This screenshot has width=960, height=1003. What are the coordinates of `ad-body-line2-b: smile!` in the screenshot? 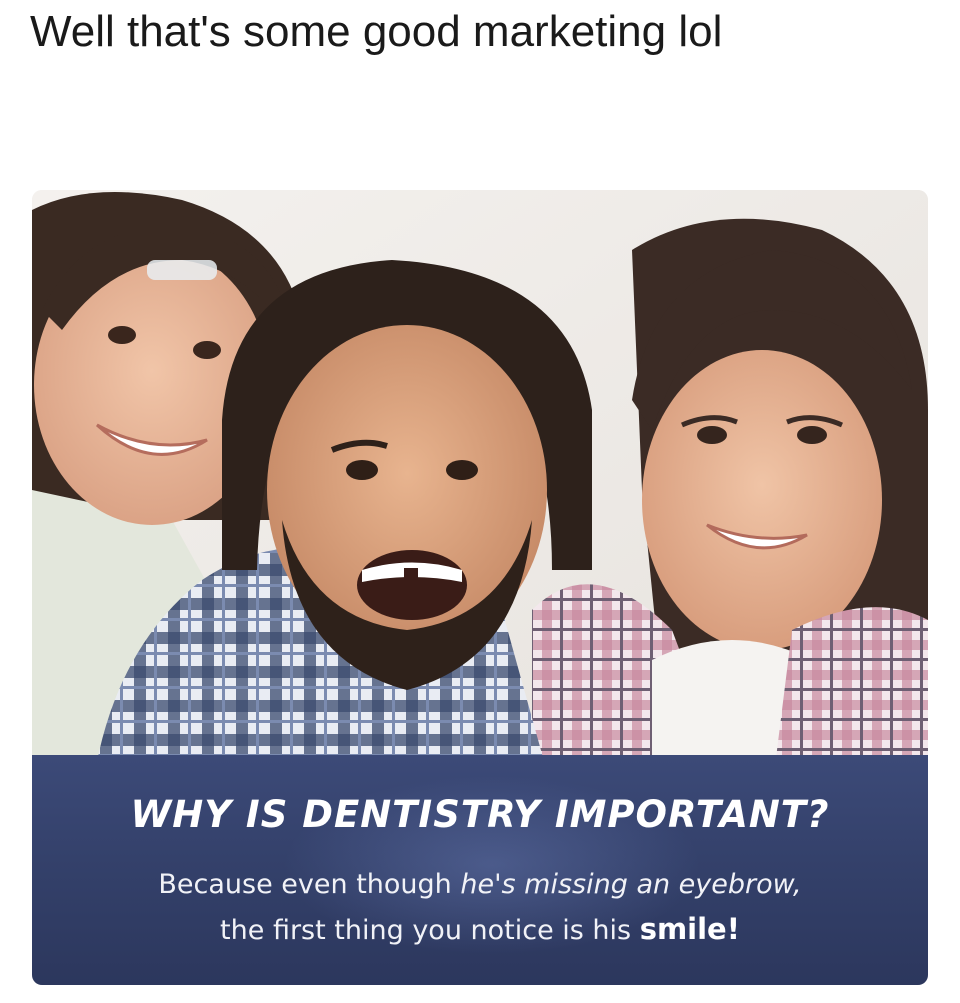 It's located at (689, 929).